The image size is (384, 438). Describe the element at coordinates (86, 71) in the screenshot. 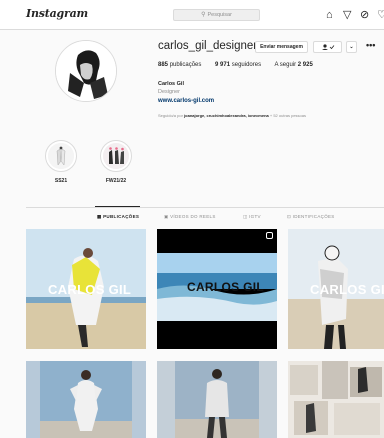

I see `profile-avatar` at that location.